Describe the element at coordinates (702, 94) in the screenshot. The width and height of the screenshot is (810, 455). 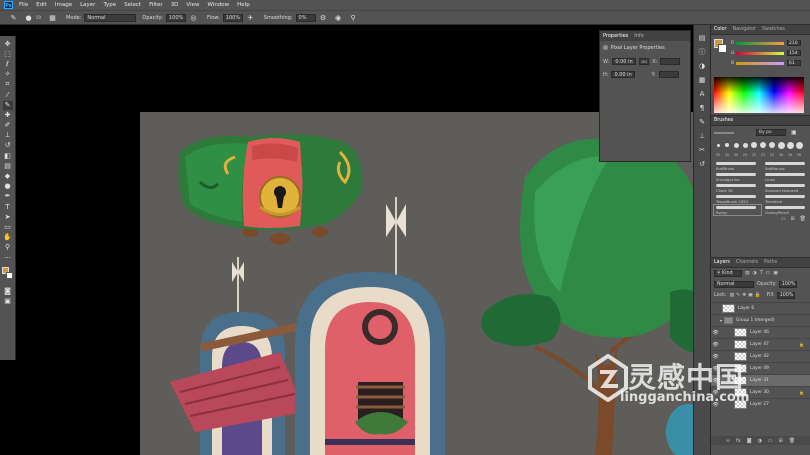
I see `character-panel-icon: A` at that location.